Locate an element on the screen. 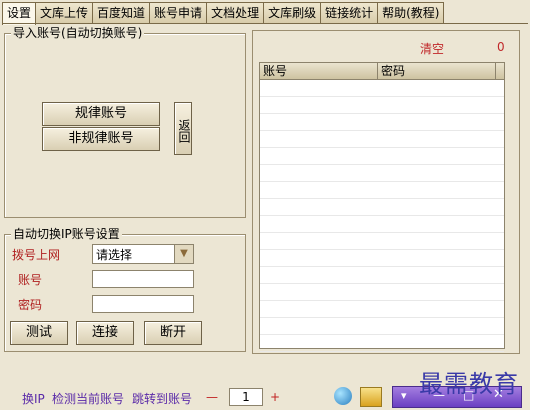 The image size is (541, 410). table-header: 账号 密码 is located at coordinates (382, 71).